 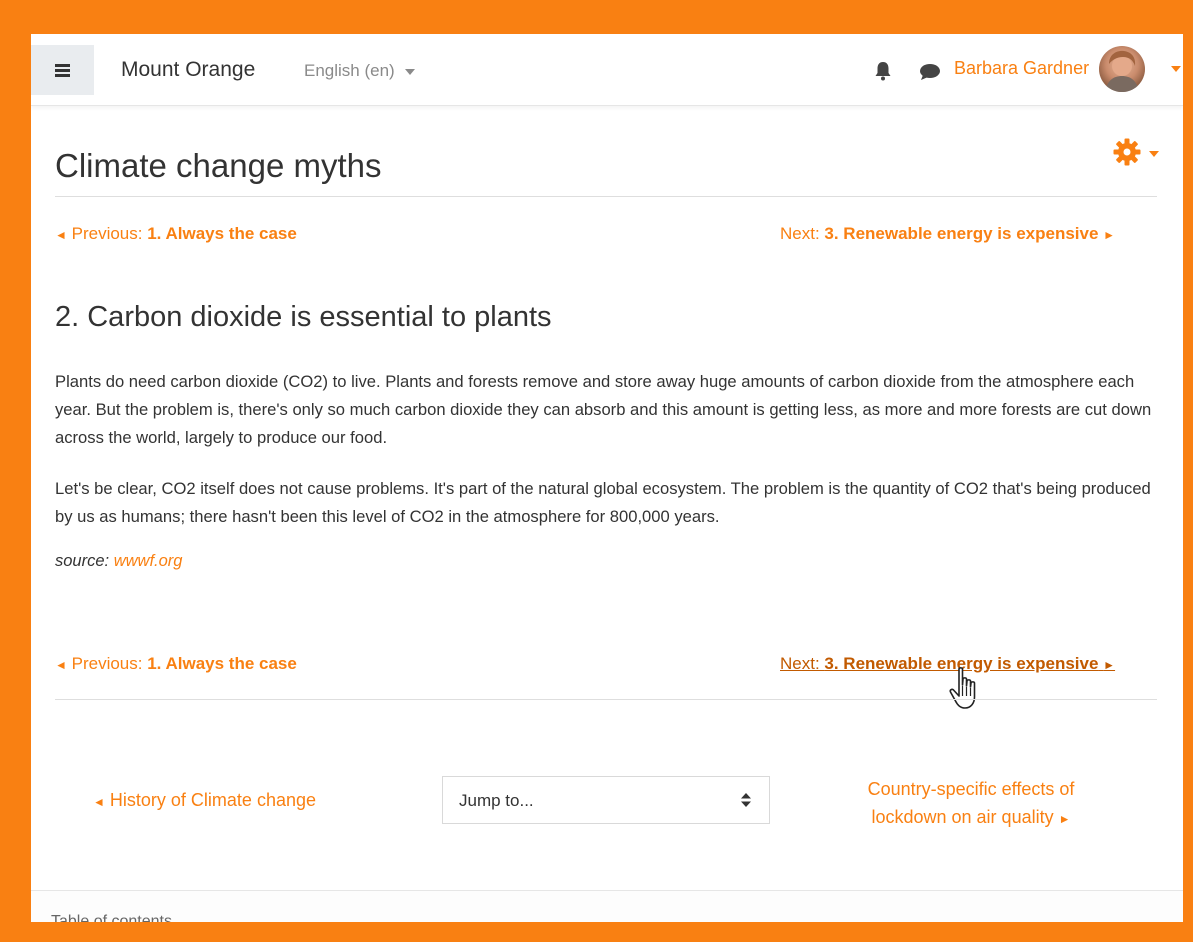 I want to click on source-label: source:, so click(x=84, y=561).